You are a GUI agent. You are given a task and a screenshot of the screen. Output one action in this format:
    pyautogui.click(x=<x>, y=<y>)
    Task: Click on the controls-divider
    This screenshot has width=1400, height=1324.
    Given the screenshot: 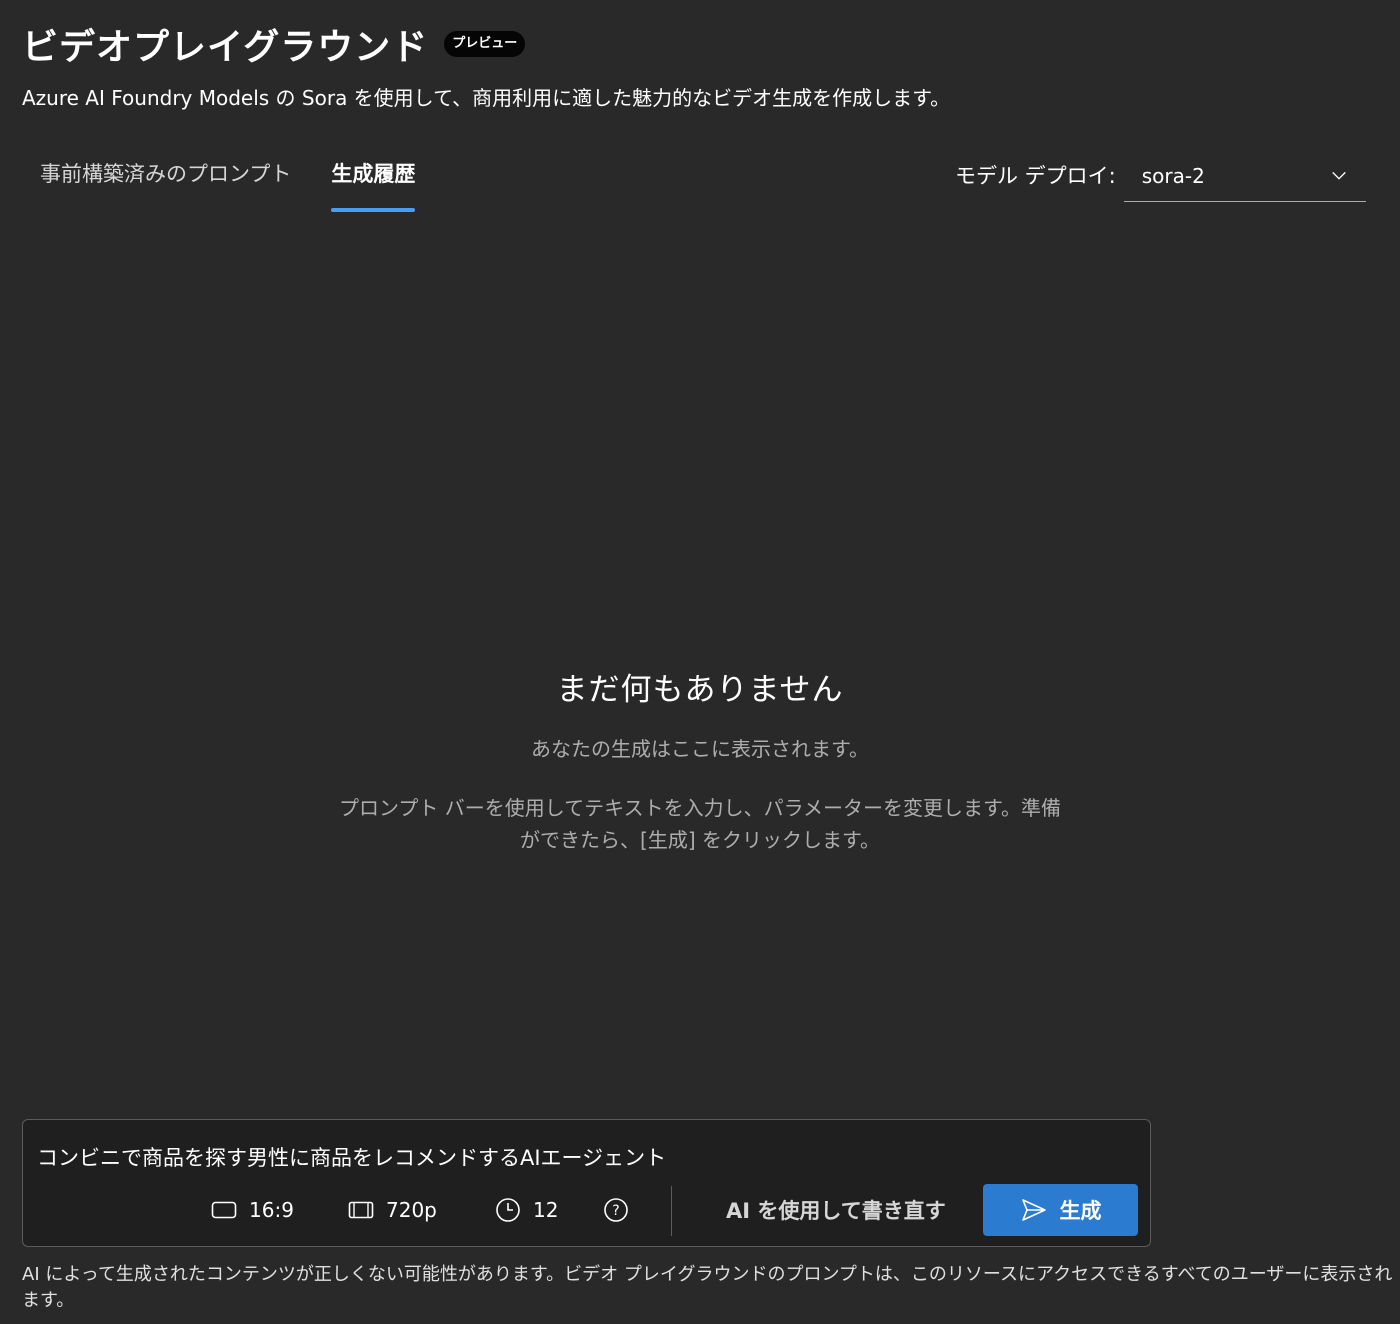 What is the action you would take?
    pyautogui.click(x=671, y=1211)
    